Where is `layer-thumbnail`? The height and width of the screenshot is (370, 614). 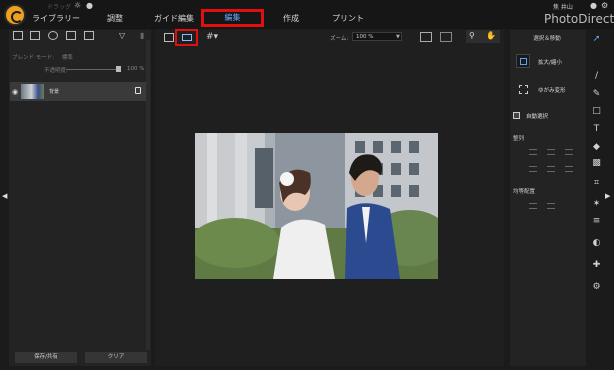
layer-thumbnail is located at coordinates (32, 91).